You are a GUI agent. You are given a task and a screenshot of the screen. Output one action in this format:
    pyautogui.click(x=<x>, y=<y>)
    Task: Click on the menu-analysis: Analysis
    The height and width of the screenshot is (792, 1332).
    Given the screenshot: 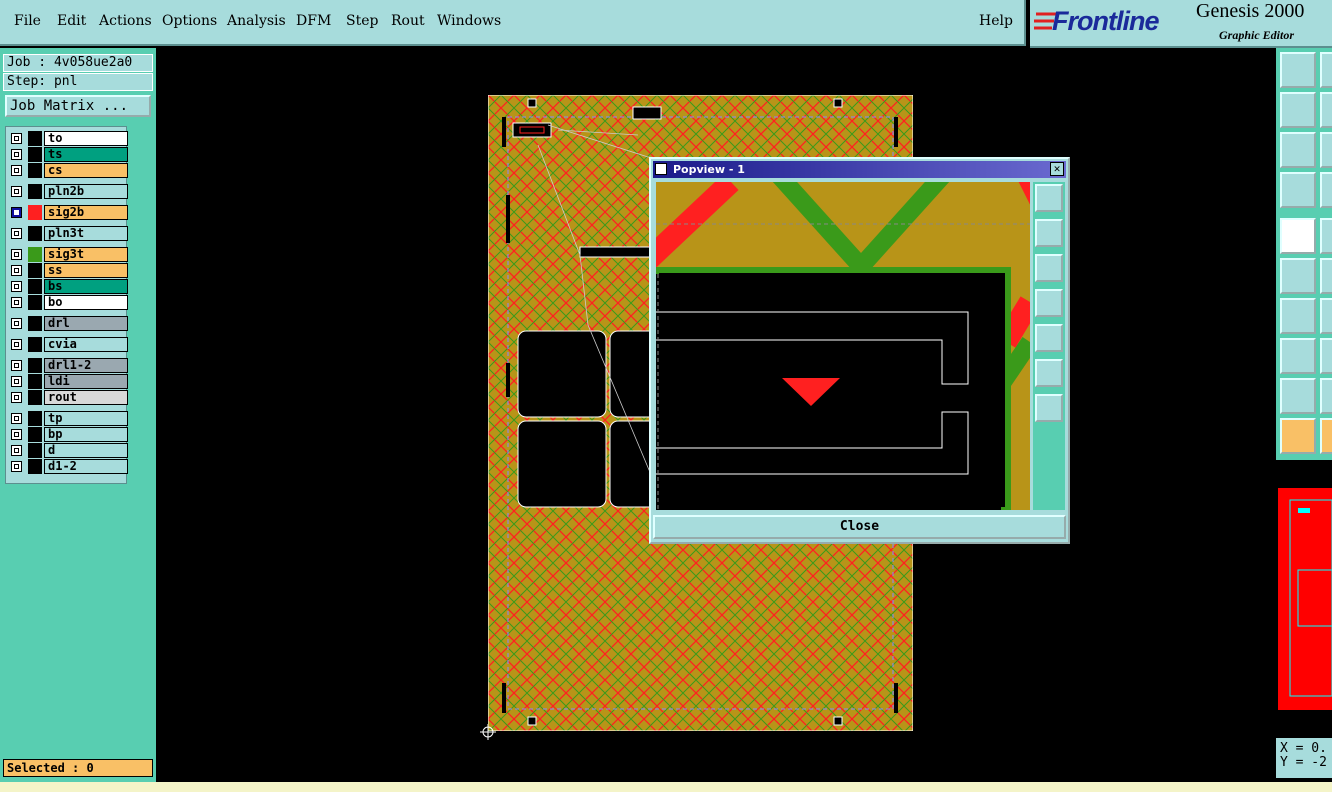 What is the action you would take?
    pyautogui.click(x=256, y=21)
    